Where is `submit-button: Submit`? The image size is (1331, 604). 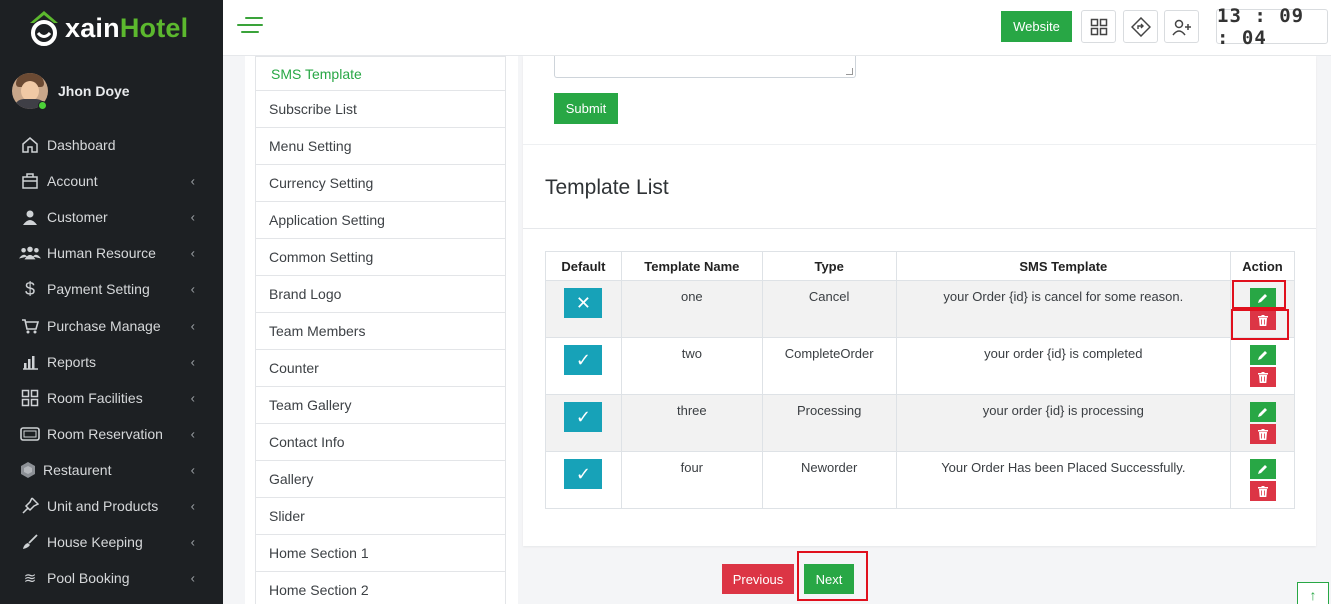
submit-button: Submit is located at coordinates (586, 108).